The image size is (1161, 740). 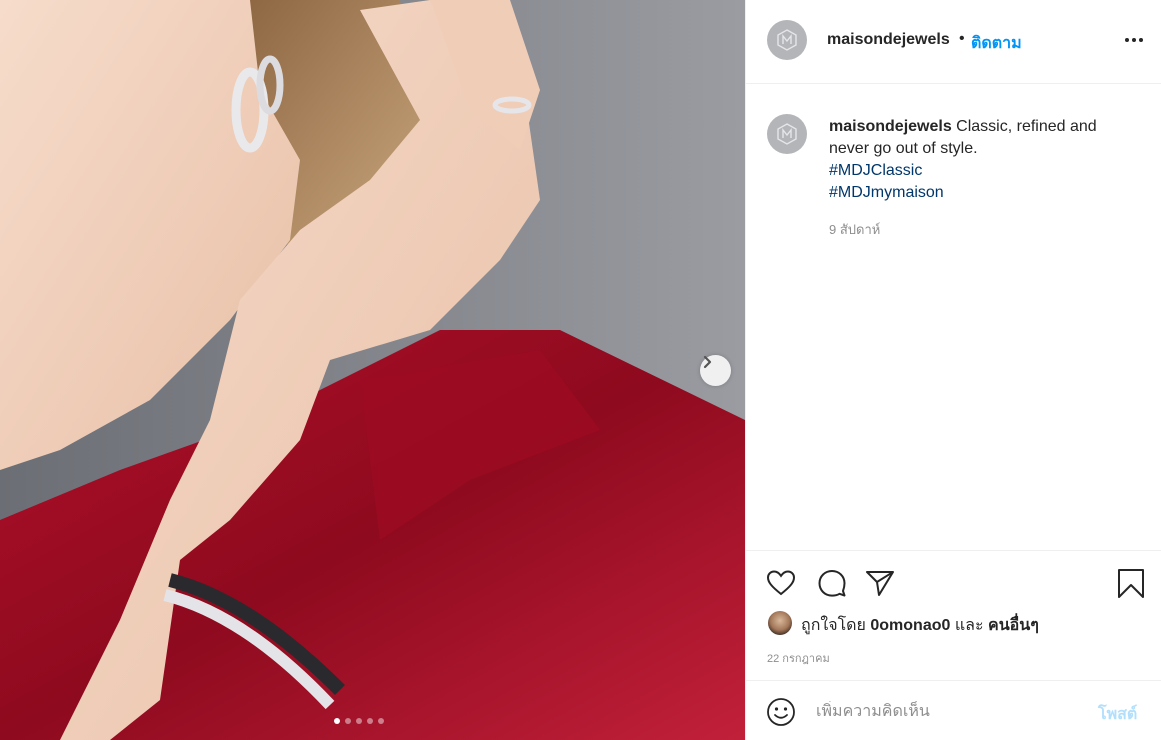 I want to click on likes-others-link: คนอื่นๆ, so click(x=1013, y=625).